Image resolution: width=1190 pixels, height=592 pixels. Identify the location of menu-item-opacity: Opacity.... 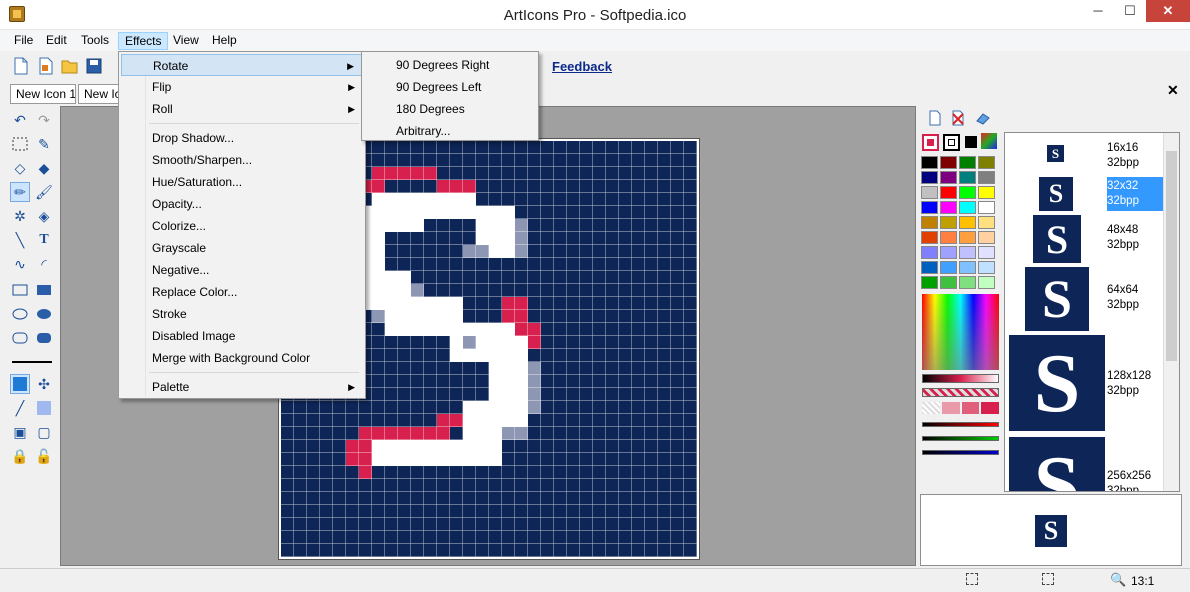
(242, 204).